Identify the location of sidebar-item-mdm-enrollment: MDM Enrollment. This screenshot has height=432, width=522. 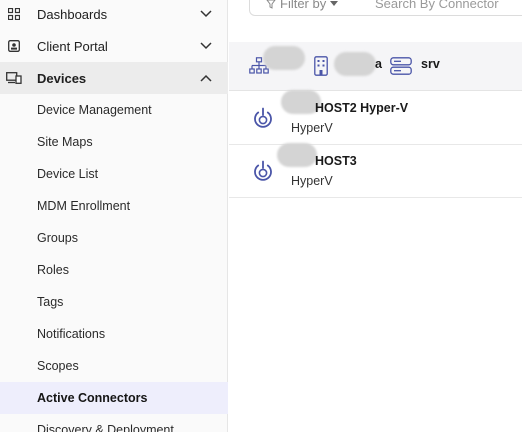
(114, 206).